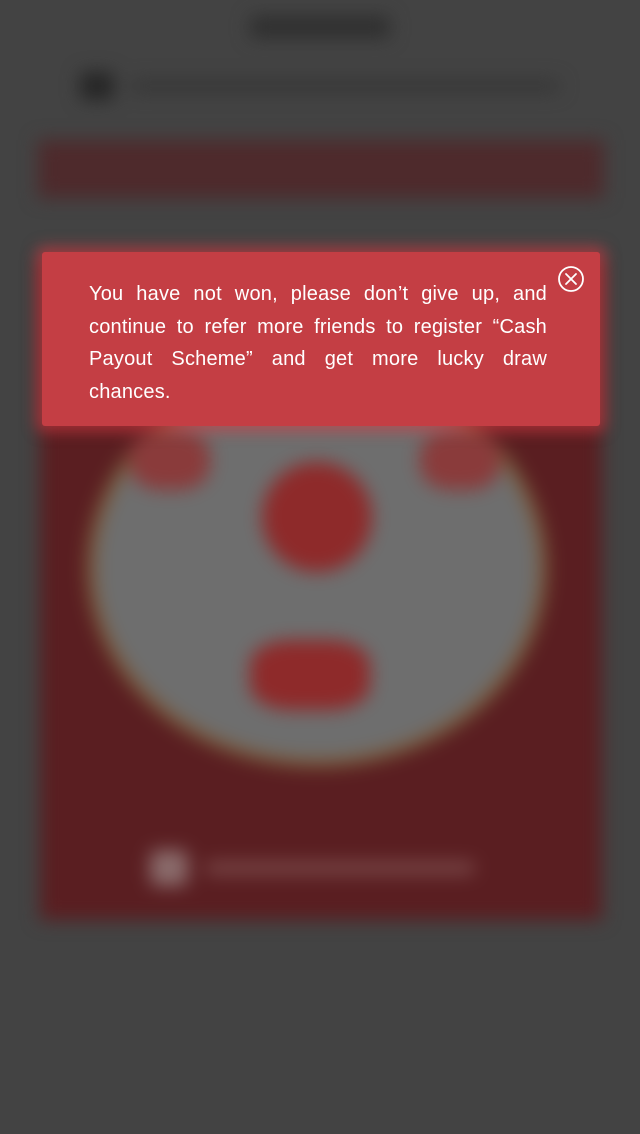 The width and height of the screenshot is (640, 1134). I want to click on bg-footer-text, so click(340, 868).